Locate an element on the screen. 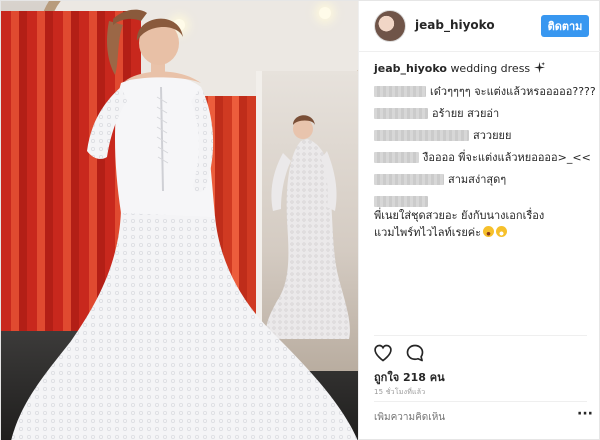  comment-item: สามสง่าสุดๆ is located at coordinates (485, 179).